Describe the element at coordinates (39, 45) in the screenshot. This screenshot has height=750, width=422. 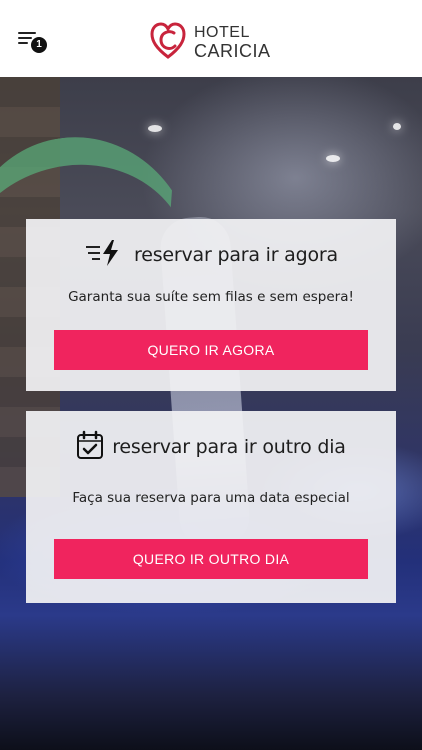
I see `notification-badge: 1` at that location.